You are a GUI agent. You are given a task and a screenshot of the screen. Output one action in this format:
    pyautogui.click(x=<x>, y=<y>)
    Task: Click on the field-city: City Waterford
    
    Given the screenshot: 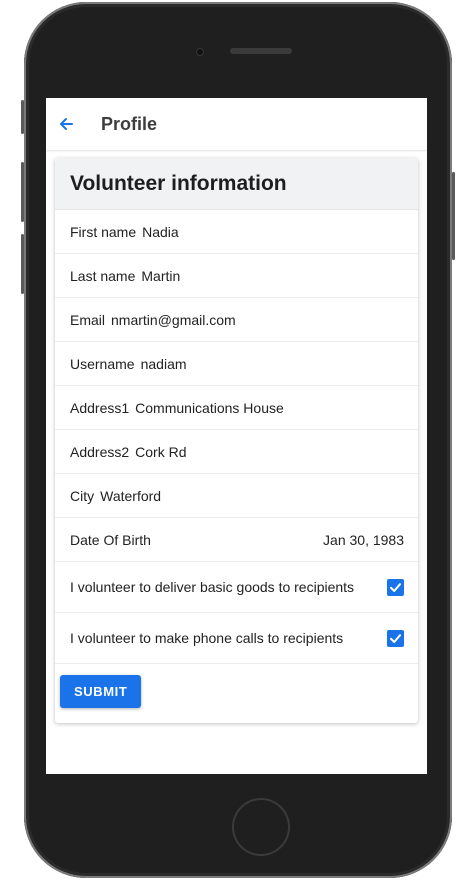 What is the action you would take?
    pyautogui.click(x=236, y=496)
    